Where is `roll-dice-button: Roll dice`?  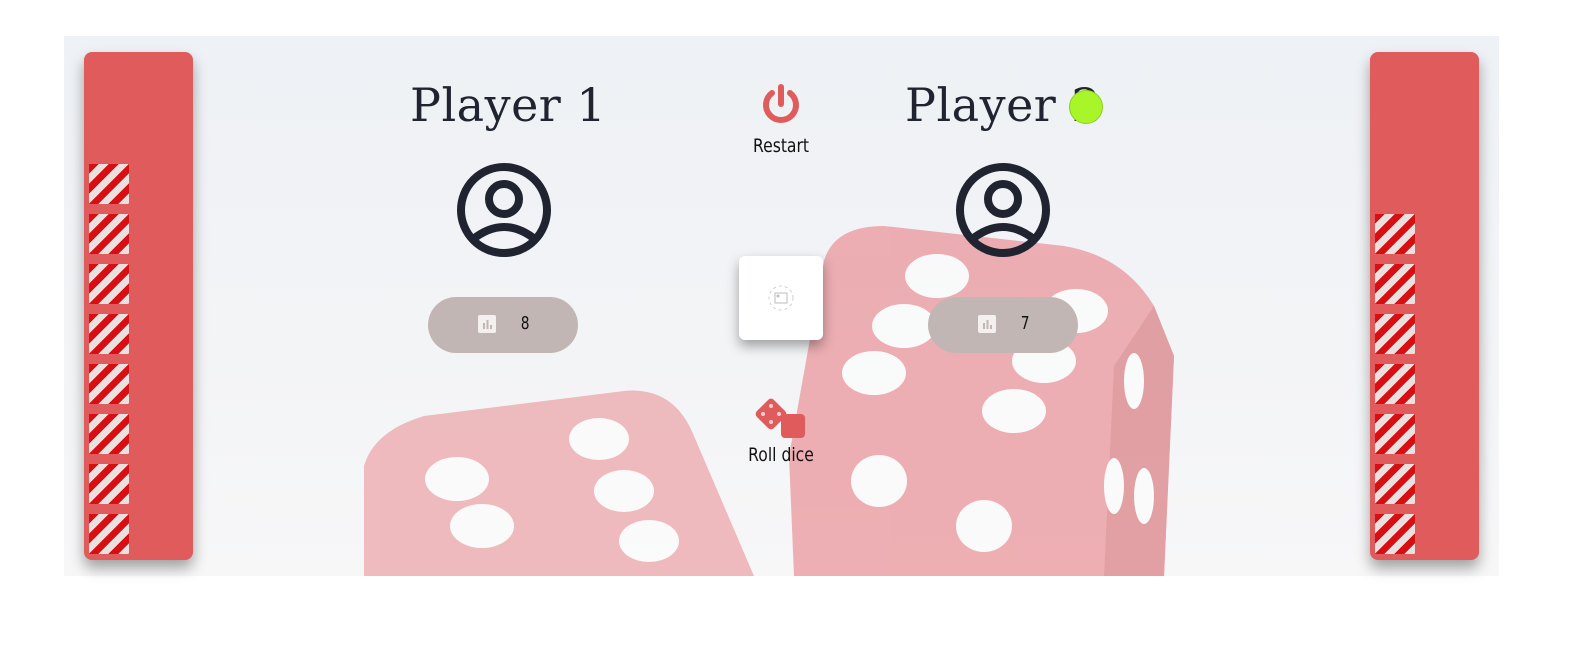 roll-dice-button: Roll dice is located at coordinates (781, 433).